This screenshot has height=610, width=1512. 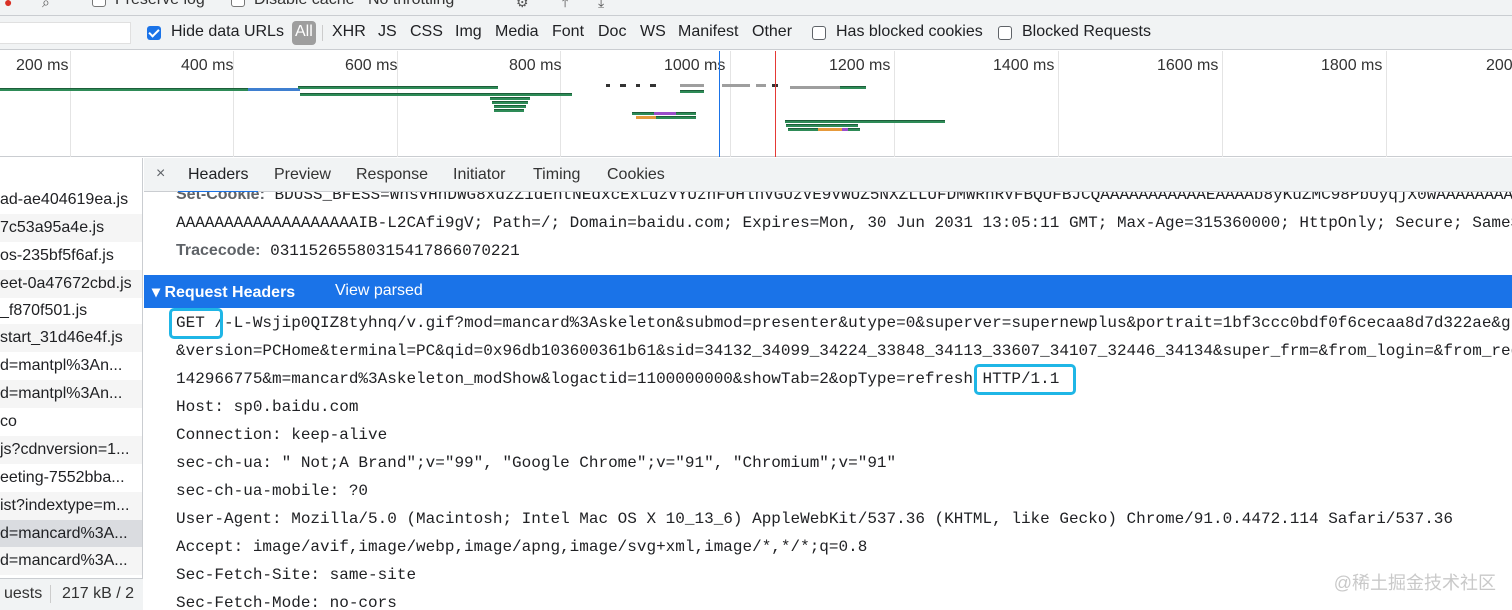 What do you see at coordinates (227, 31) in the screenshot?
I see `hide-data-urls-label: Hide data URLs` at bounding box center [227, 31].